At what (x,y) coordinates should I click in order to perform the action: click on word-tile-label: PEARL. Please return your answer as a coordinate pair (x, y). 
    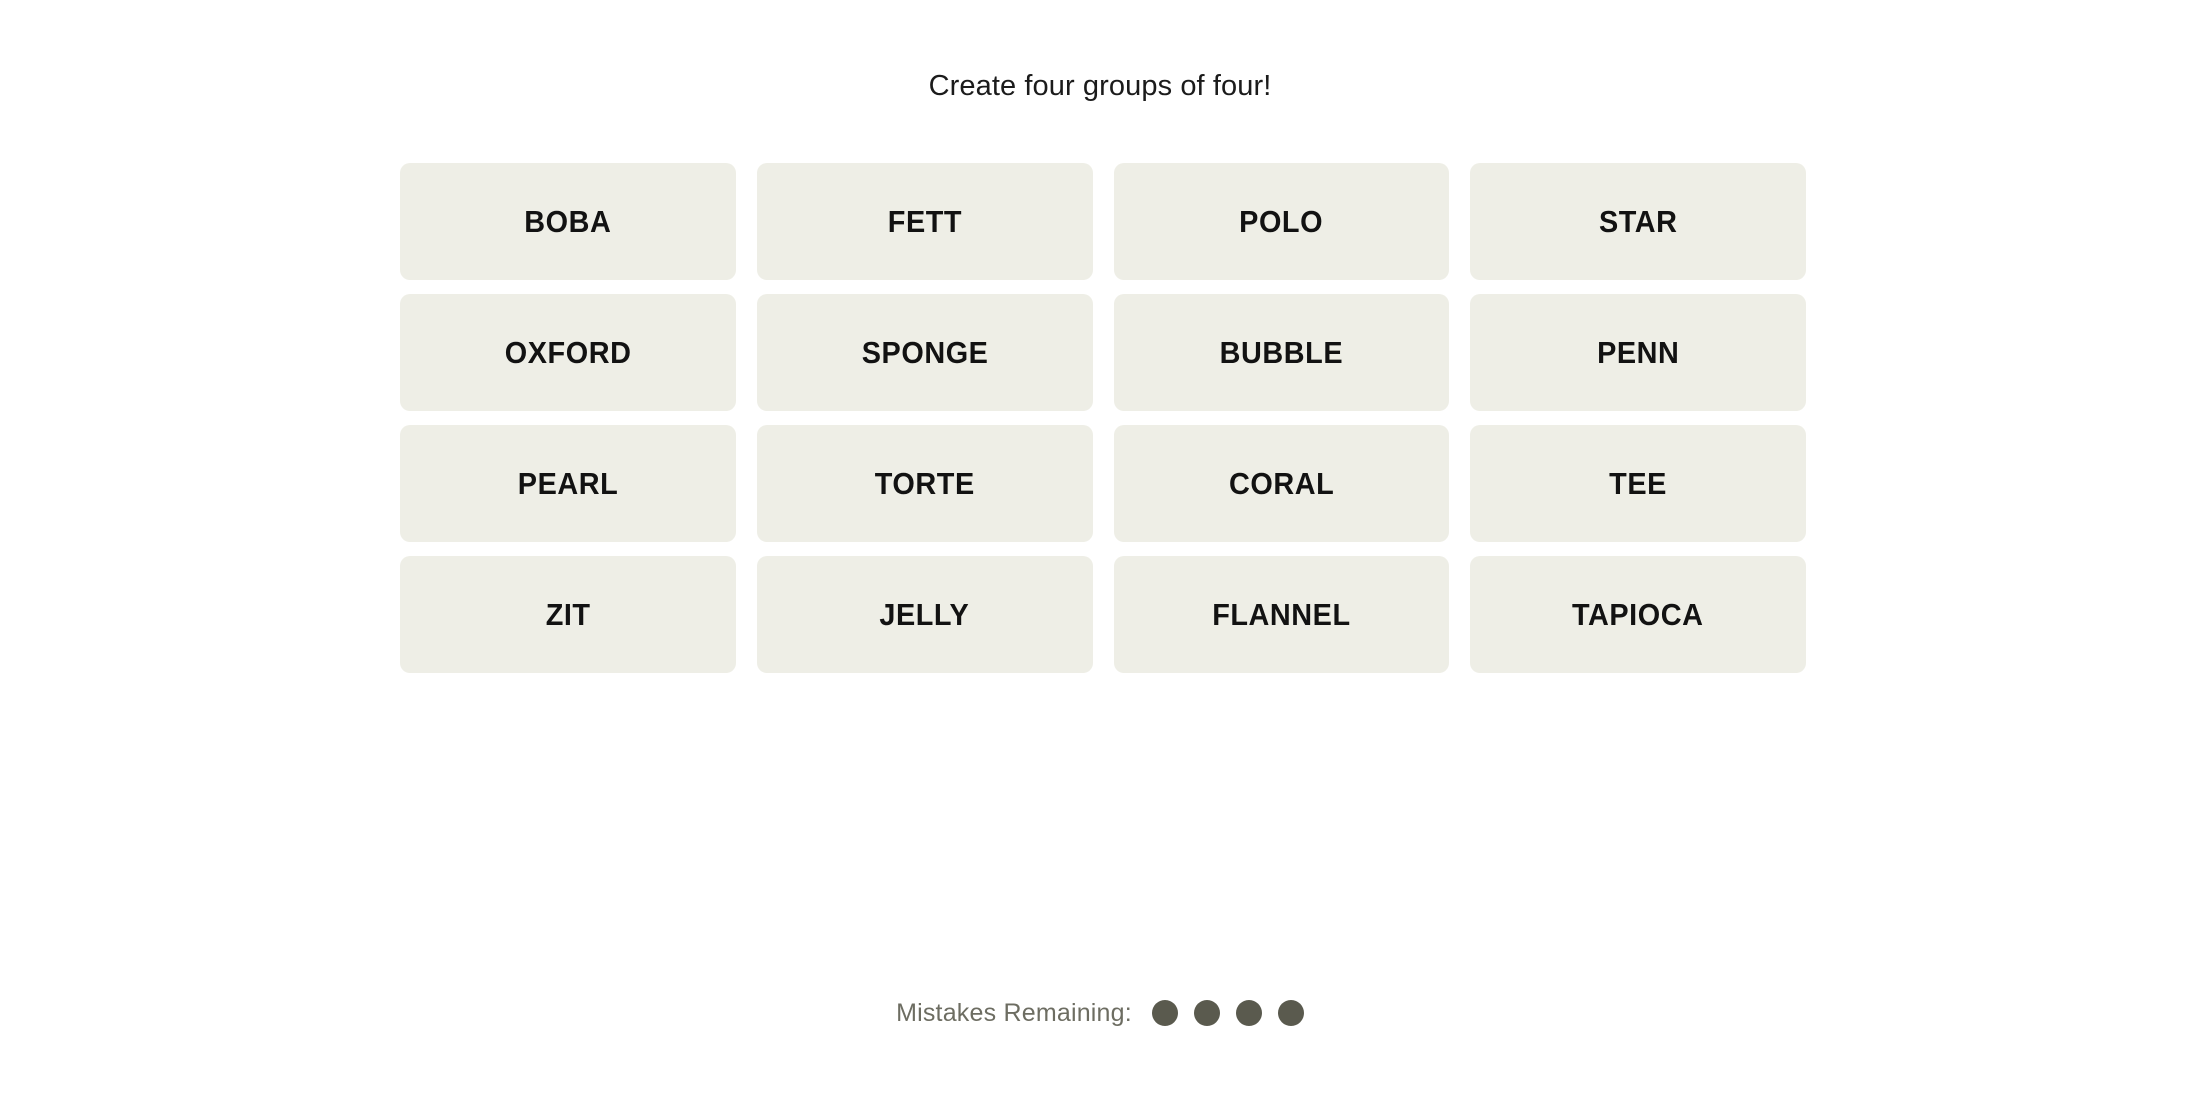
    Looking at the image, I should click on (568, 483).